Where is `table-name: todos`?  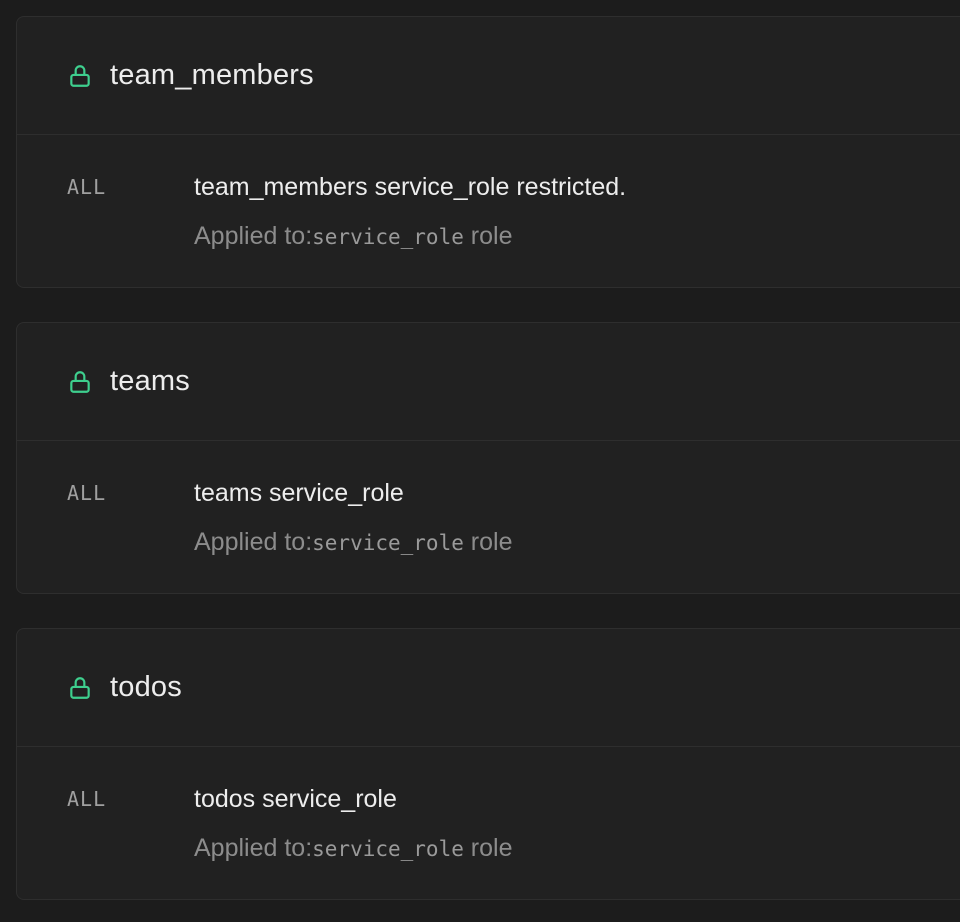 table-name: todos is located at coordinates (146, 687).